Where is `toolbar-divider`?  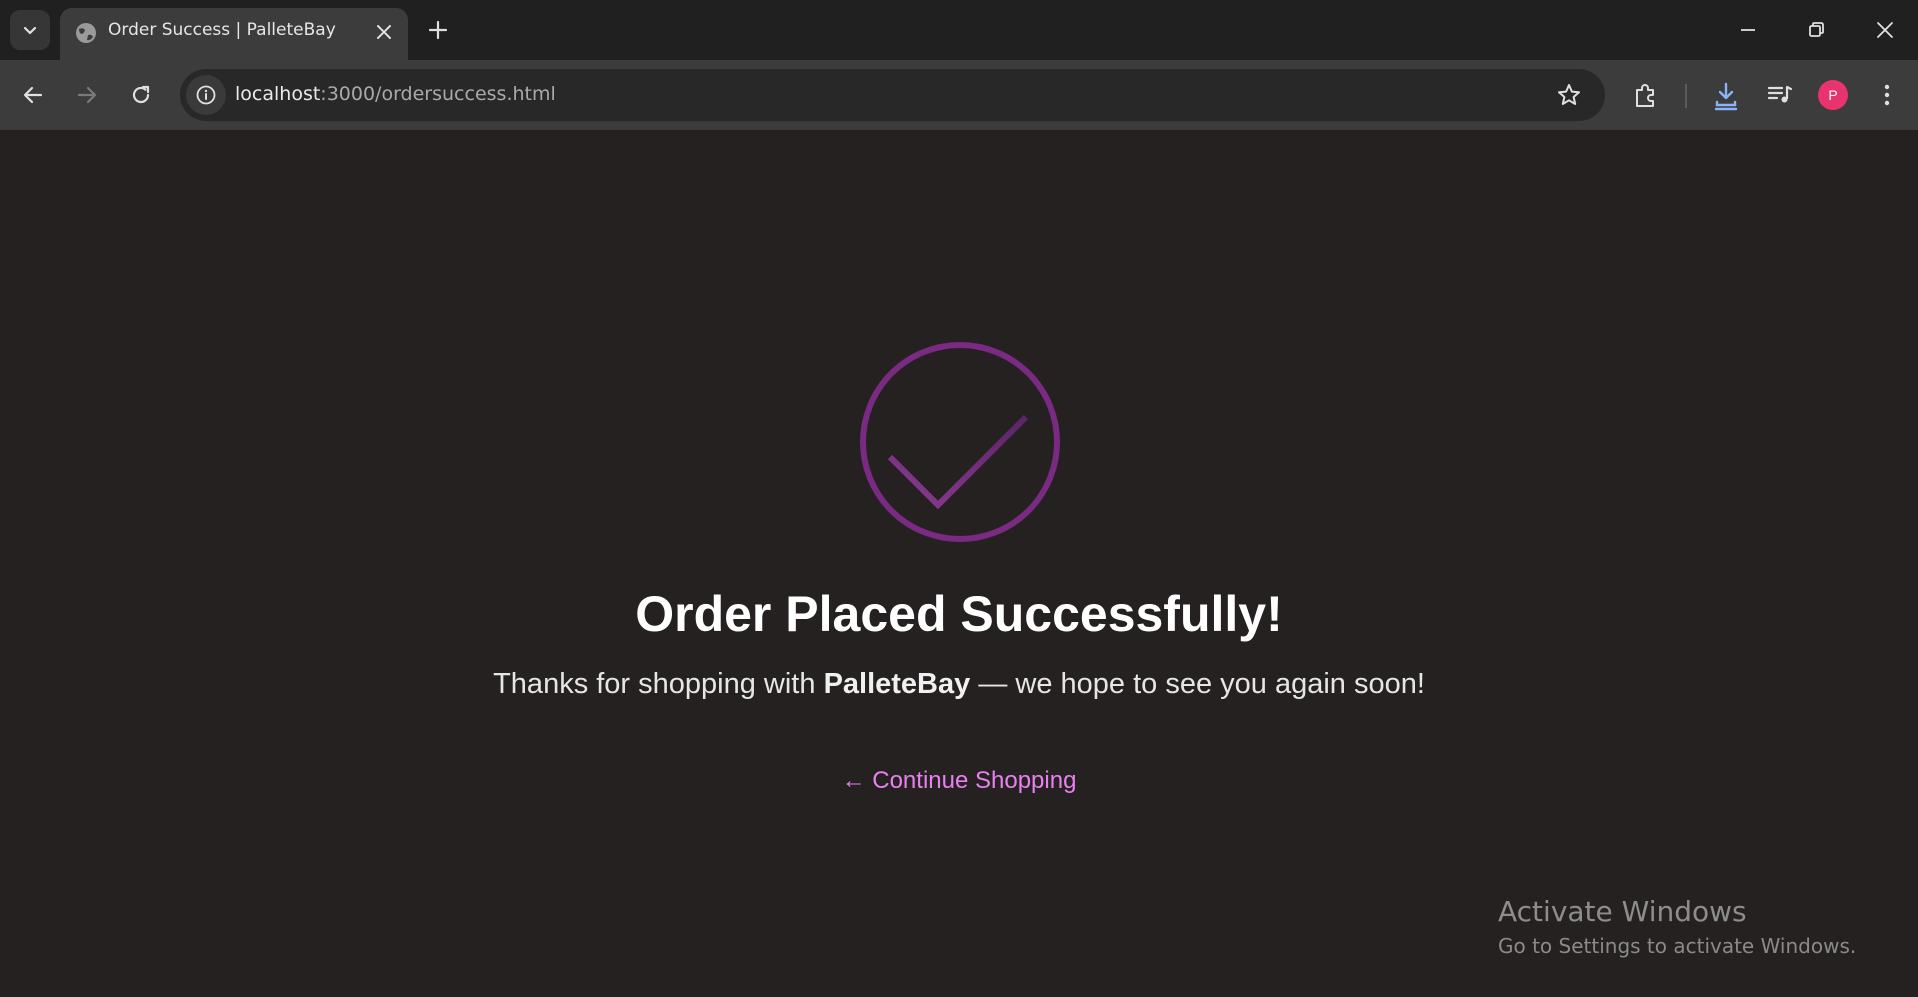 toolbar-divider is located at coordinates (1686, 96).